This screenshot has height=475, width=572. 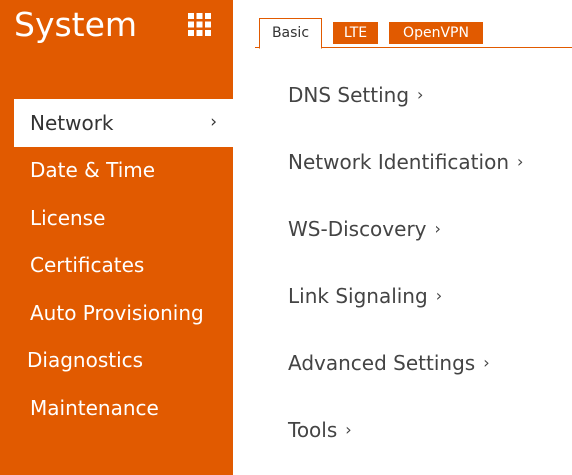 I want to click on link-label: Link Signaling, so click(x=358, y=296).